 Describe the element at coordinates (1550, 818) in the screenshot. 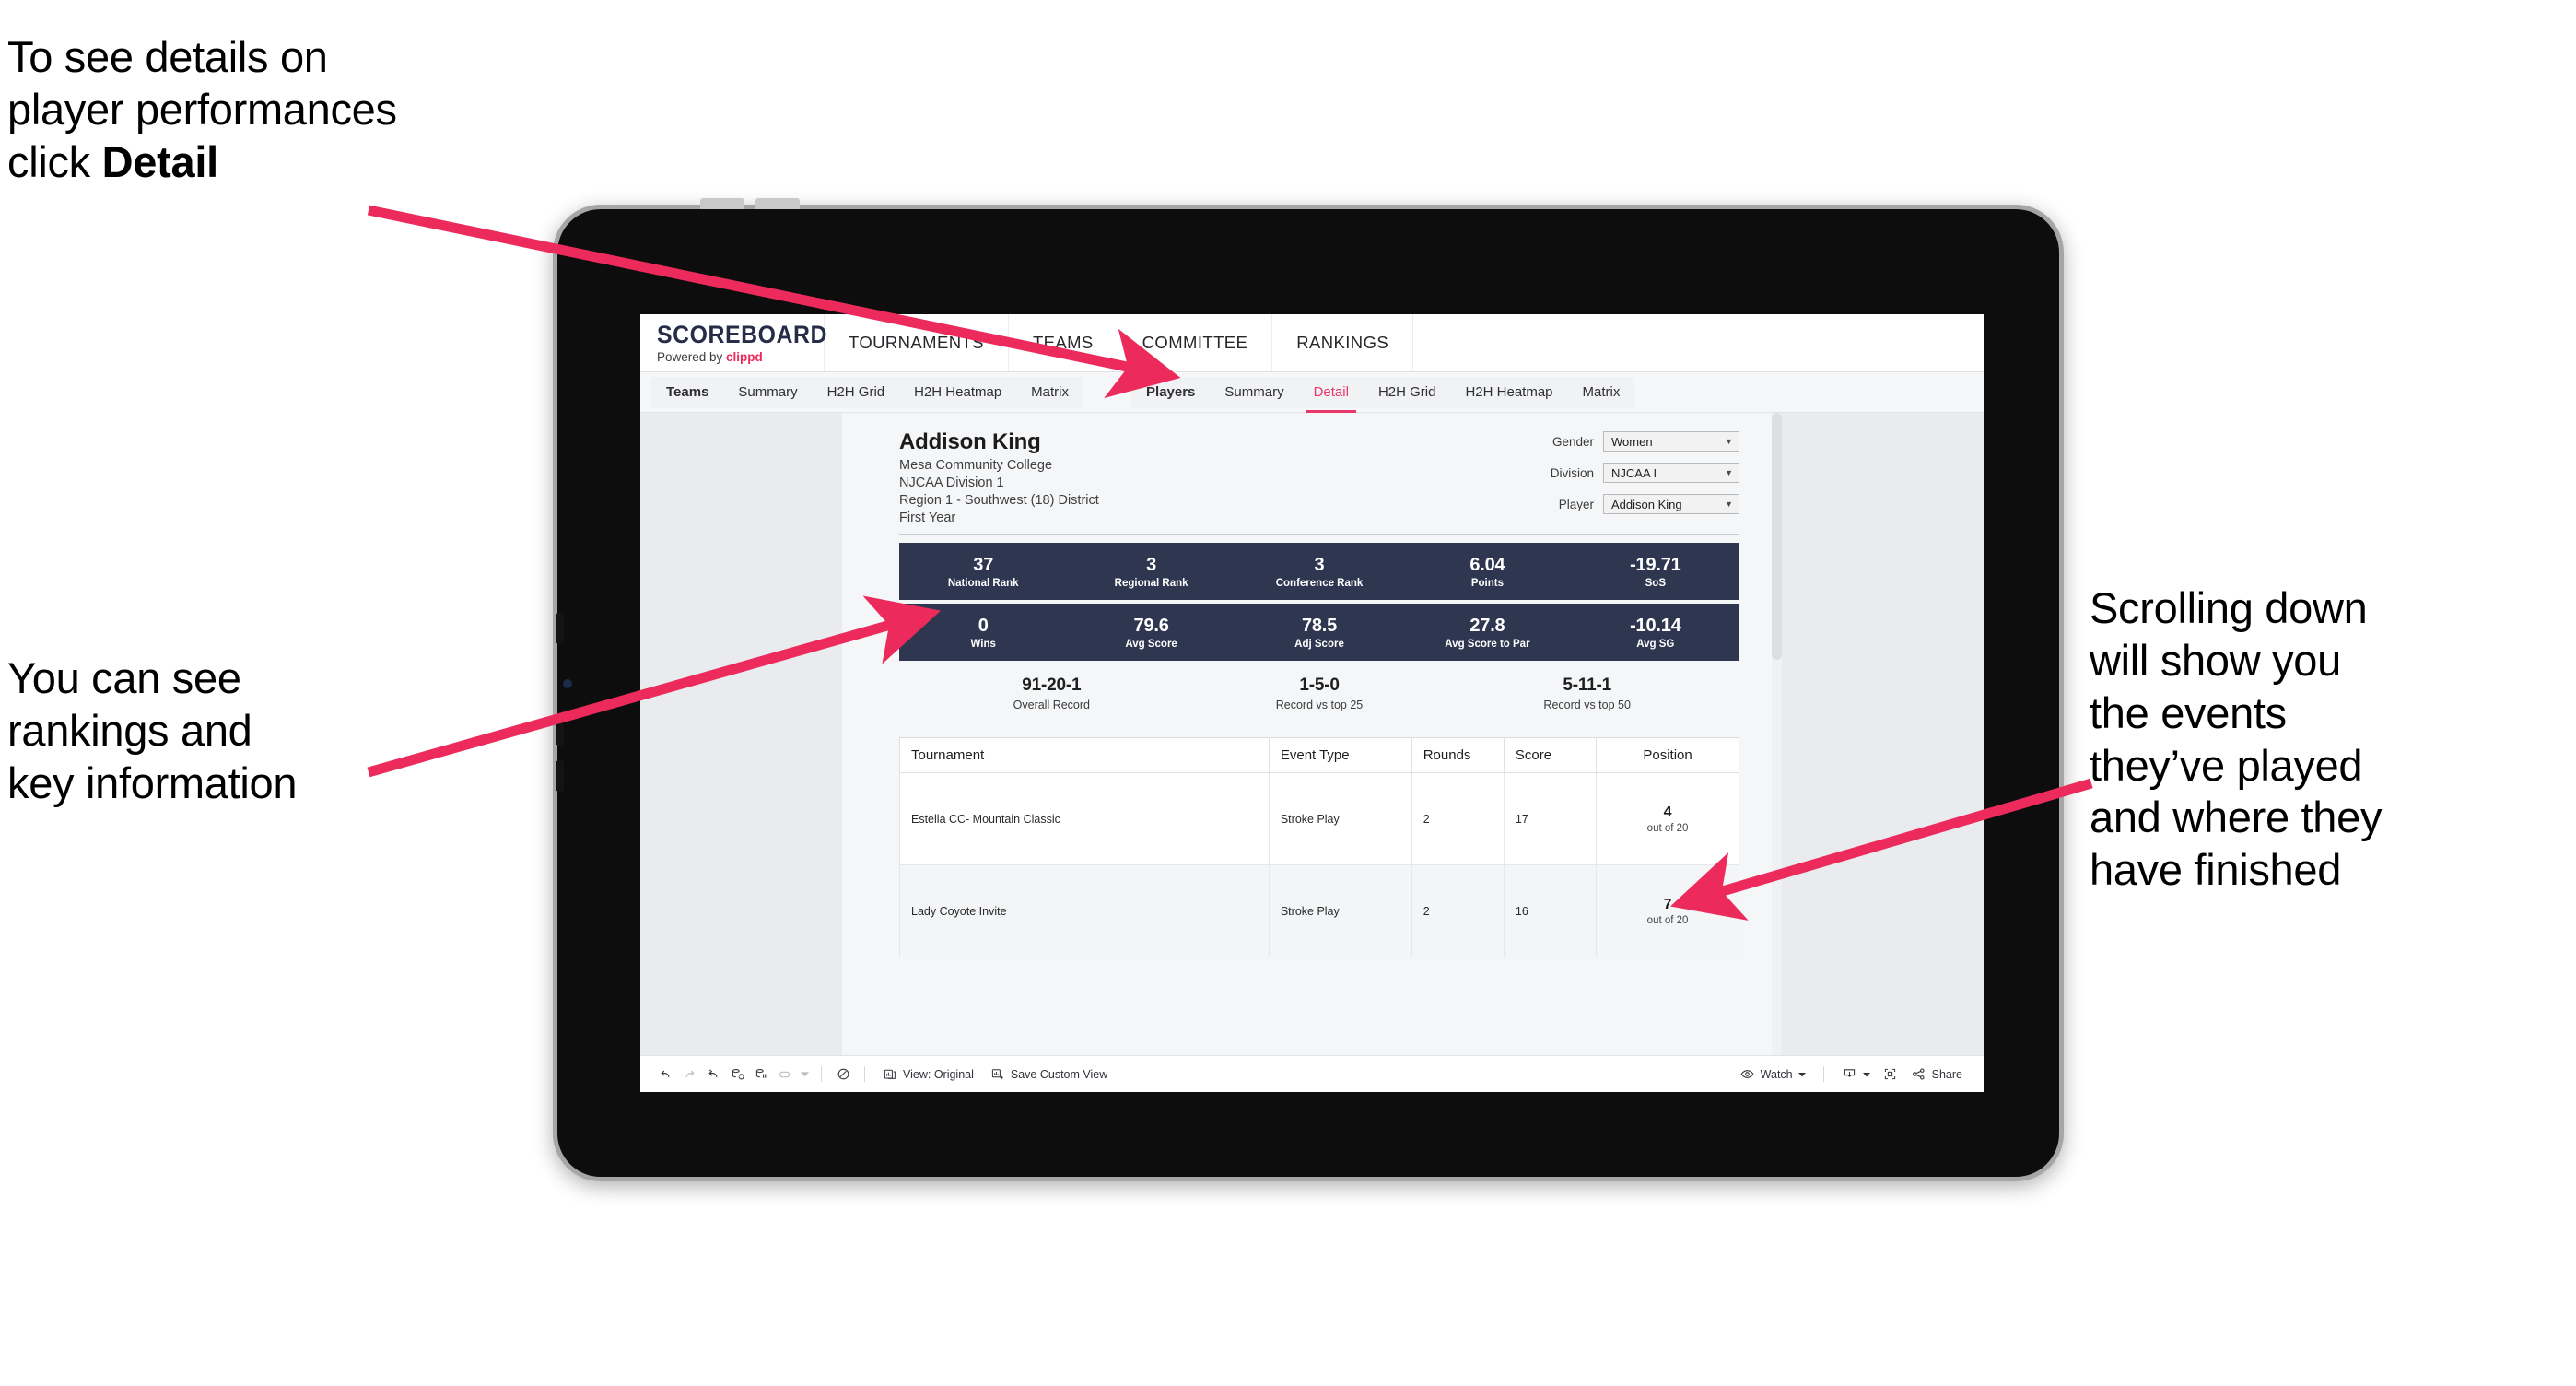

I see `cell-score: 17` at that location.